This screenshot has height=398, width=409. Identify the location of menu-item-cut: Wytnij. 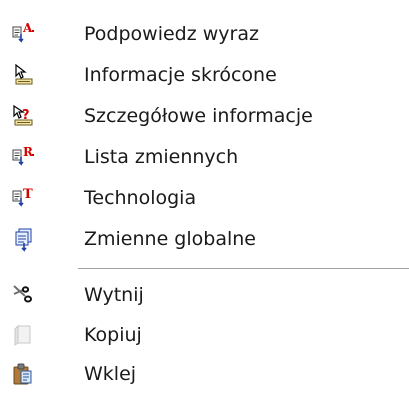
(204, 295).